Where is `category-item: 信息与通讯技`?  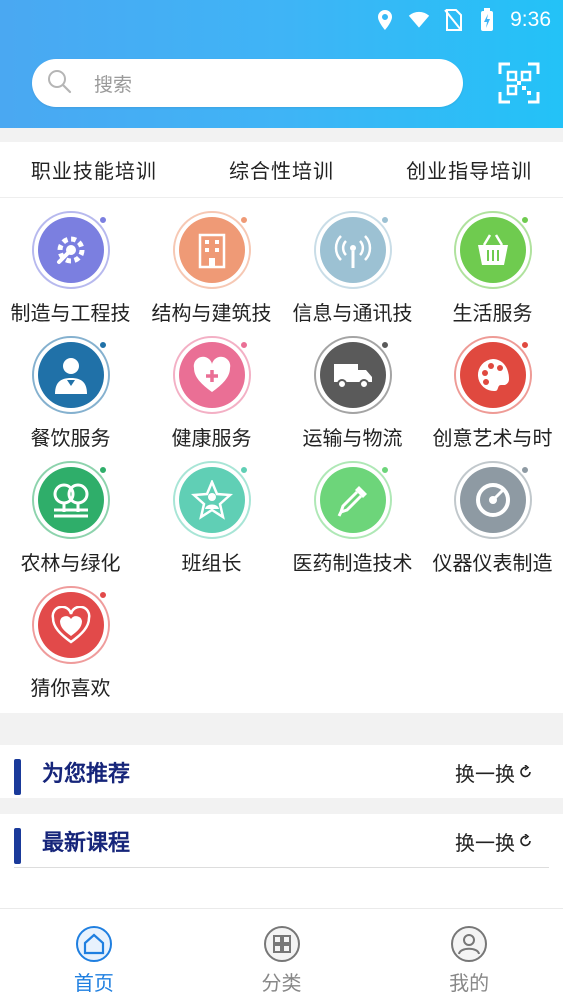
category-item: 信息与通讯技 is located at coordinates (352, 267).